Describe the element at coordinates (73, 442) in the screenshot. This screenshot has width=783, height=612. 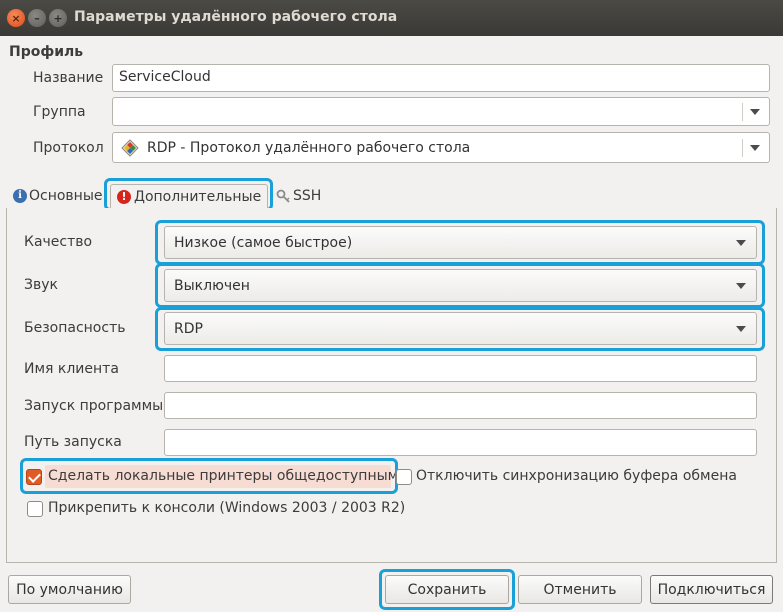
I see `startup-path-label: Путь запуска` at that location.